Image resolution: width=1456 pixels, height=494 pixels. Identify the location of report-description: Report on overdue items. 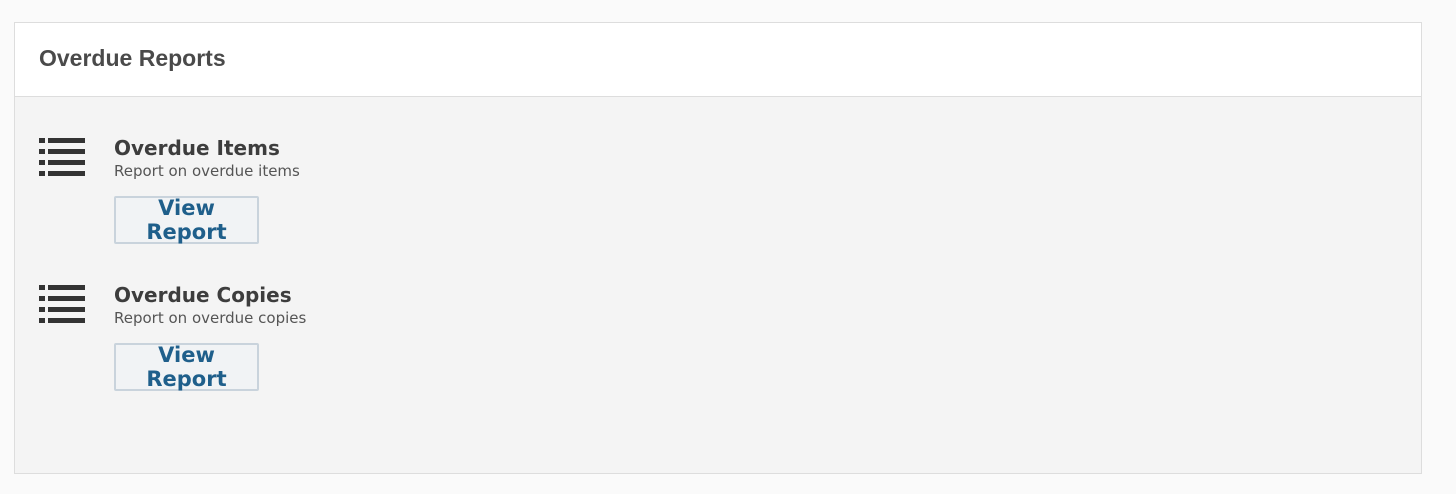
(207, 171).